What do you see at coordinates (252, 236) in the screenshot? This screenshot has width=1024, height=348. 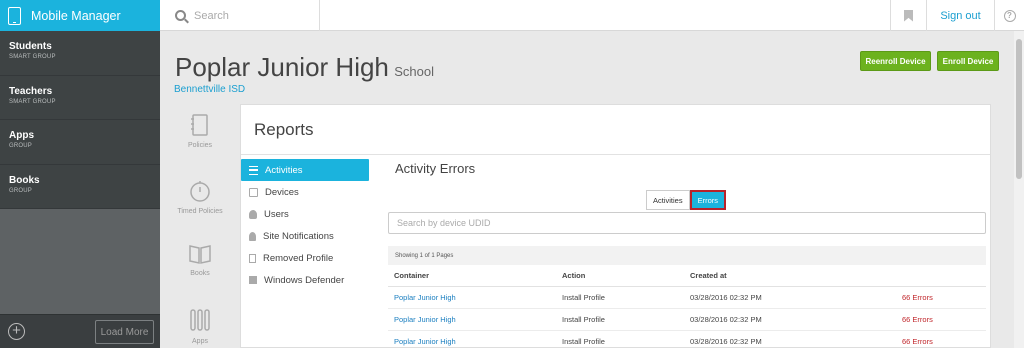 I see `bell-icon` at bounding box center [252, 236].